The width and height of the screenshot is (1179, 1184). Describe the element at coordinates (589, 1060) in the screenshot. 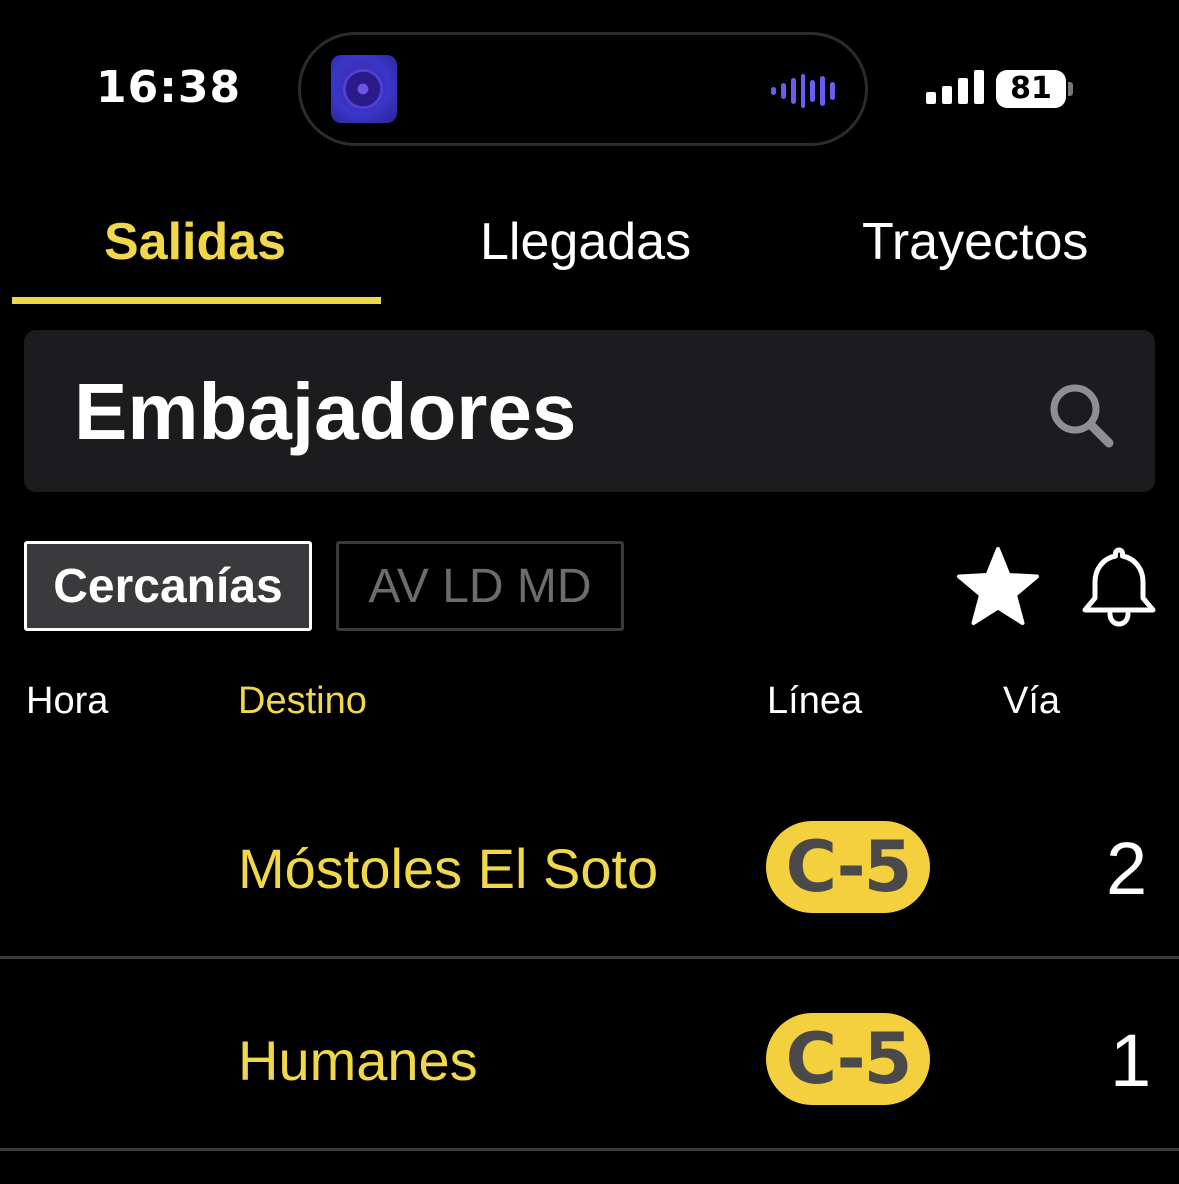

I see `table-row: Humanes C-5 1` at that location.